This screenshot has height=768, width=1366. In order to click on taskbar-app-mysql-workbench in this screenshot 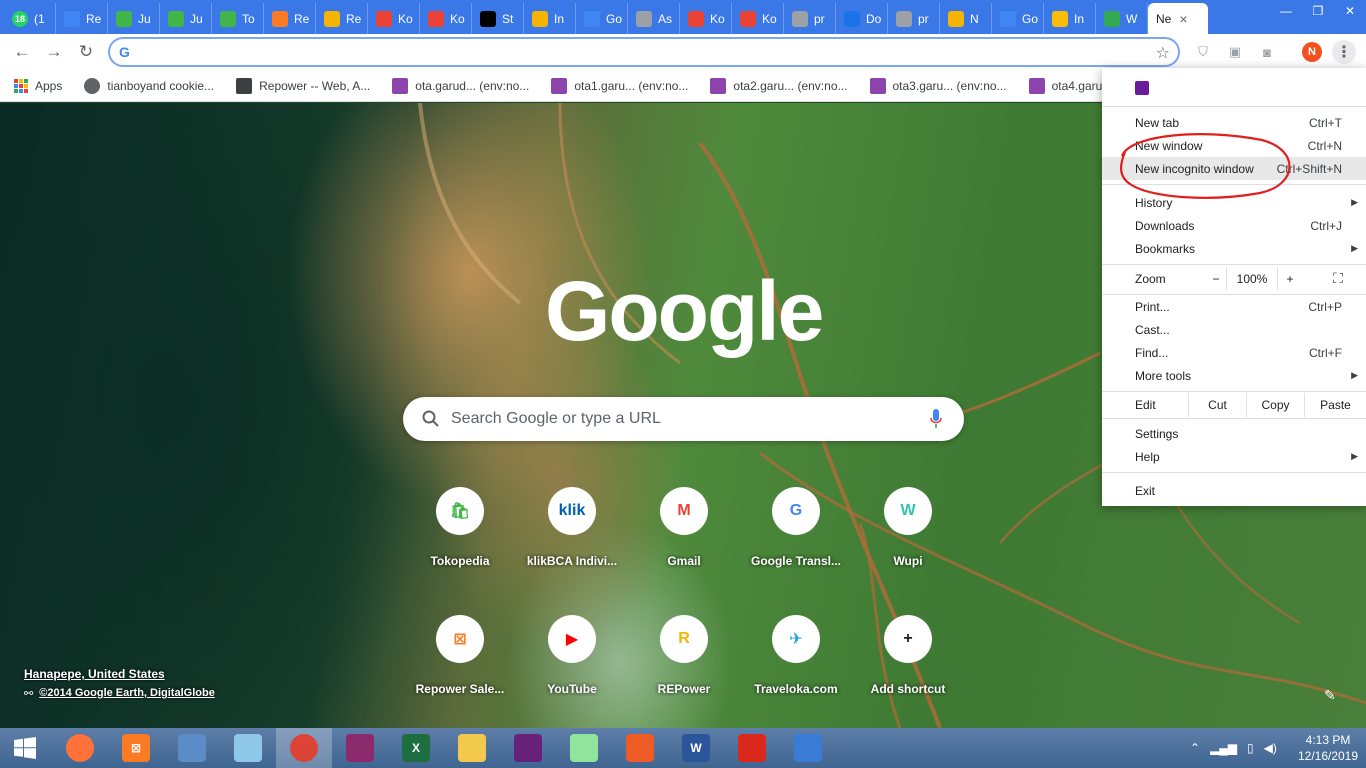, I will do `click(192, 748)`.